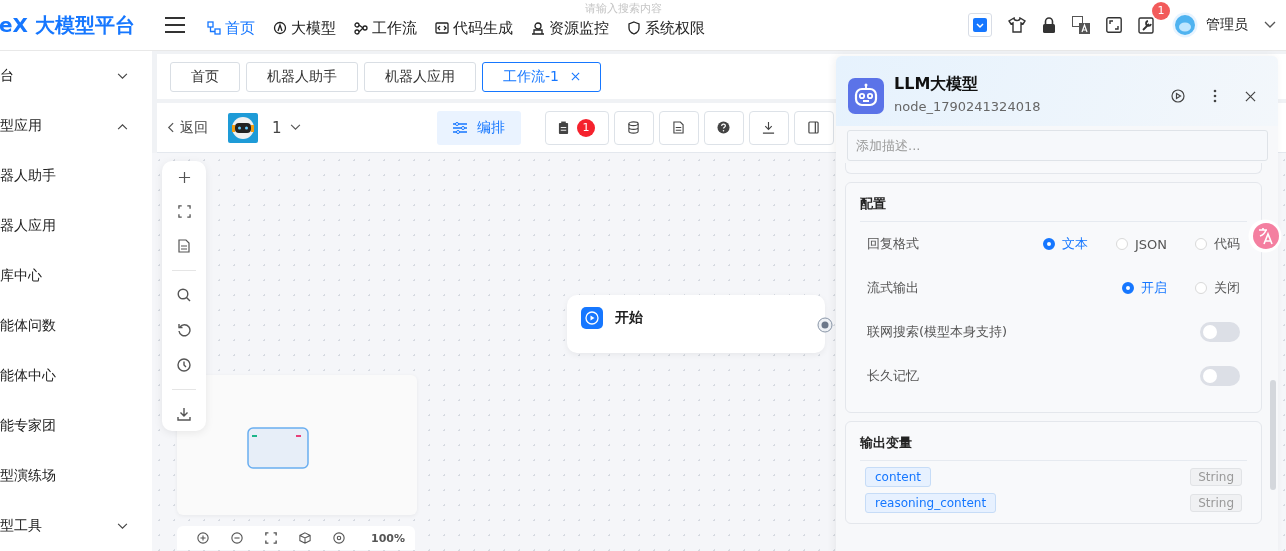 This screenshot has width=1286, height=551. Describe the element at coordinates (478, 127) in the screenshot. I see `arrange-button: 编排` at that location.